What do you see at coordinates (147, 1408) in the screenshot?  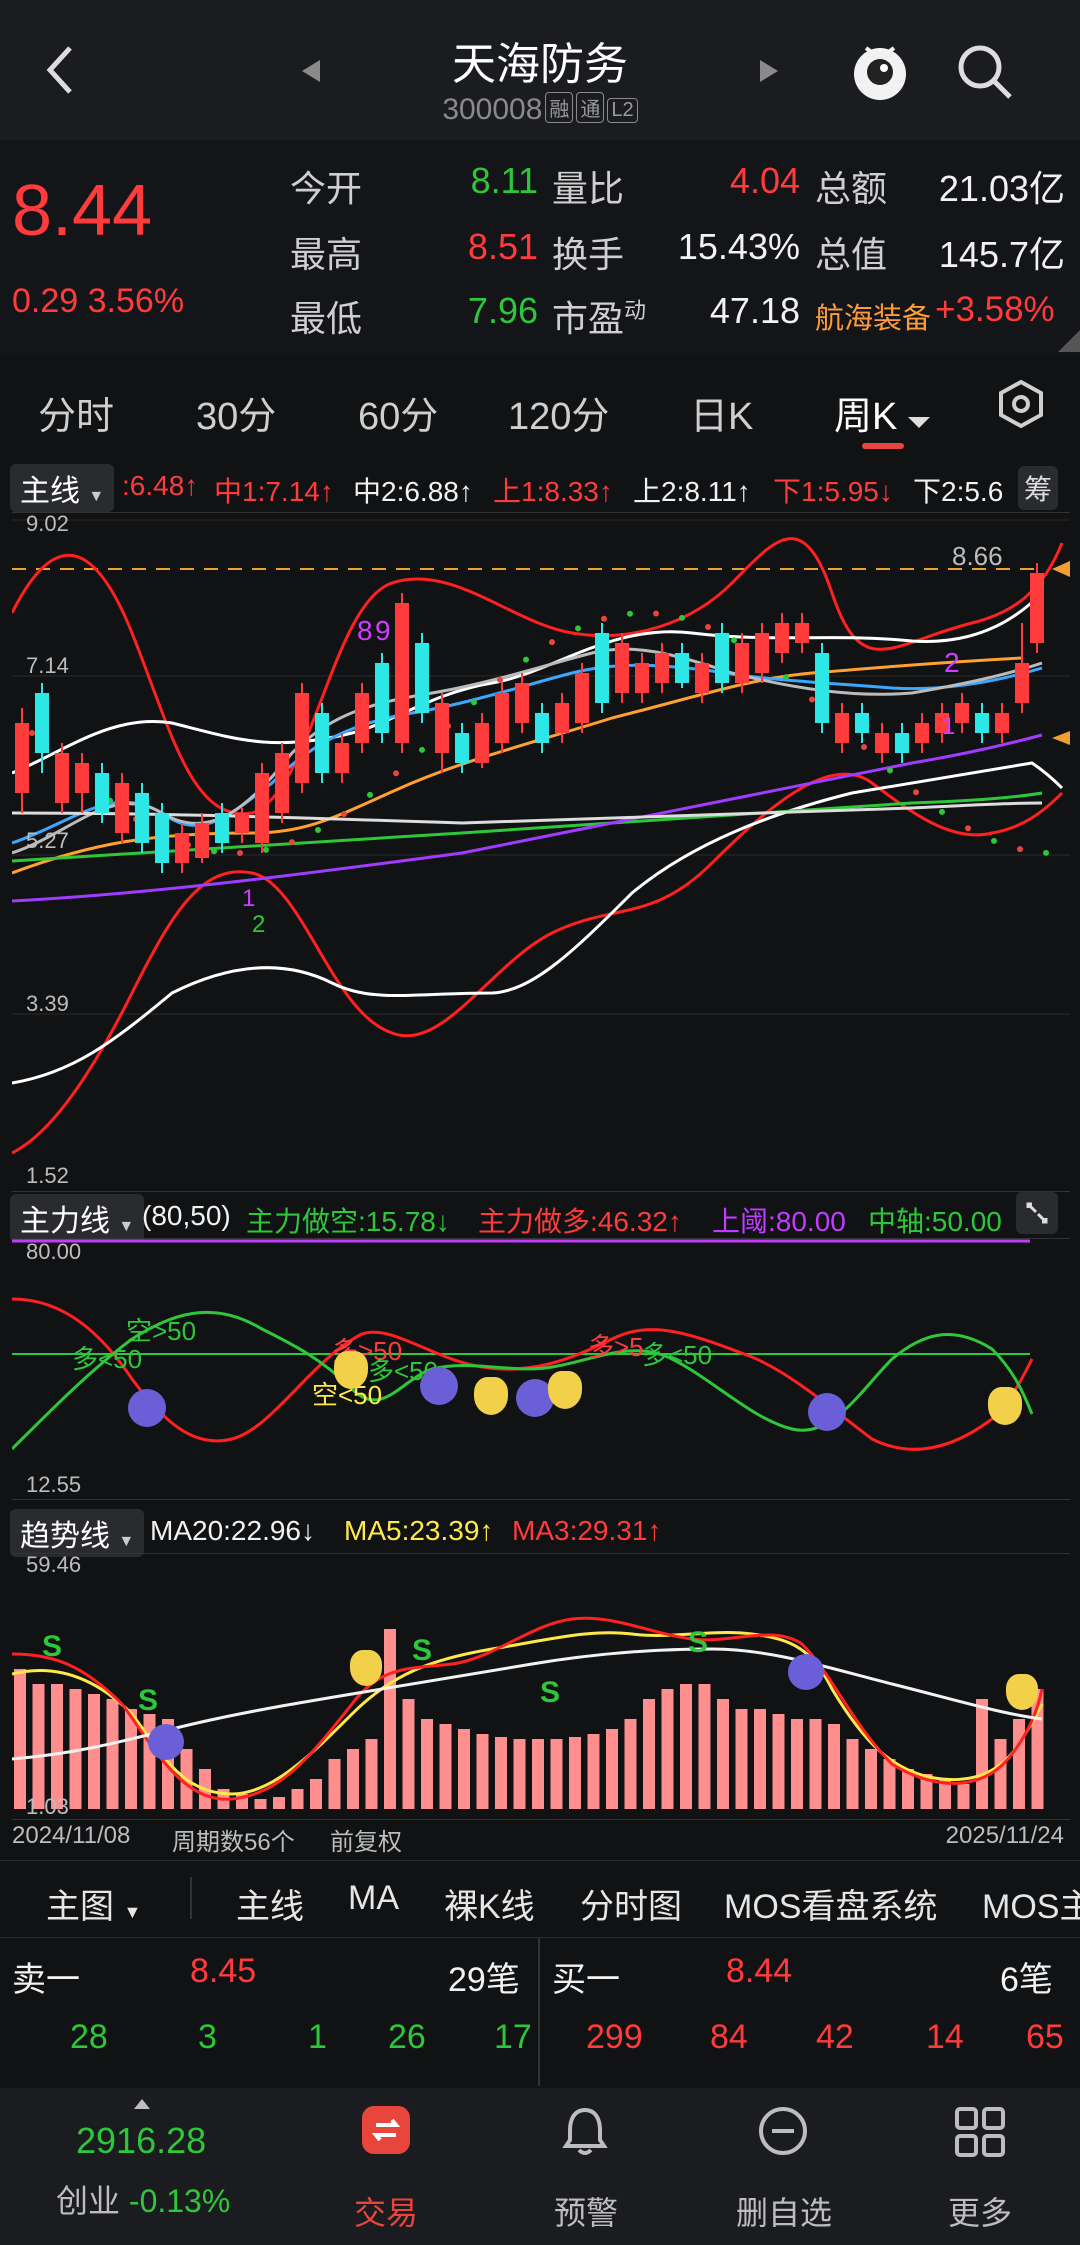 I see `bear-face-icon` at bounding box center [147, 1408].